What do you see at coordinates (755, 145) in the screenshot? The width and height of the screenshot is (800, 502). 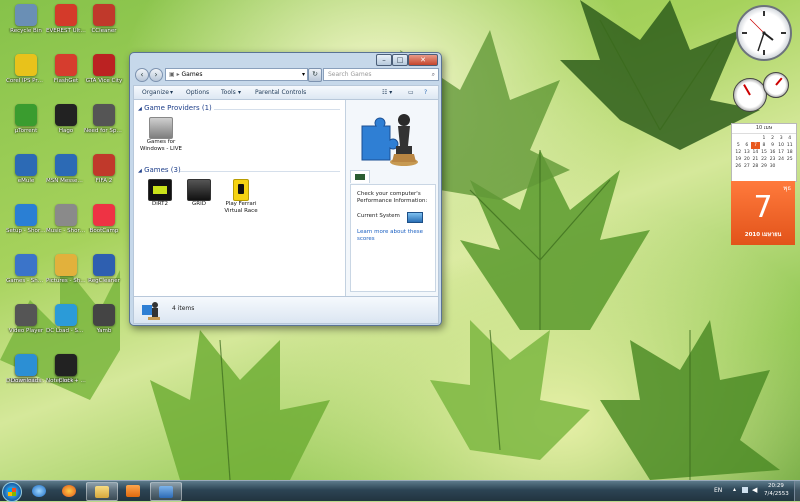 I see `calendar-date: 7` at bounding box center [755, 145].